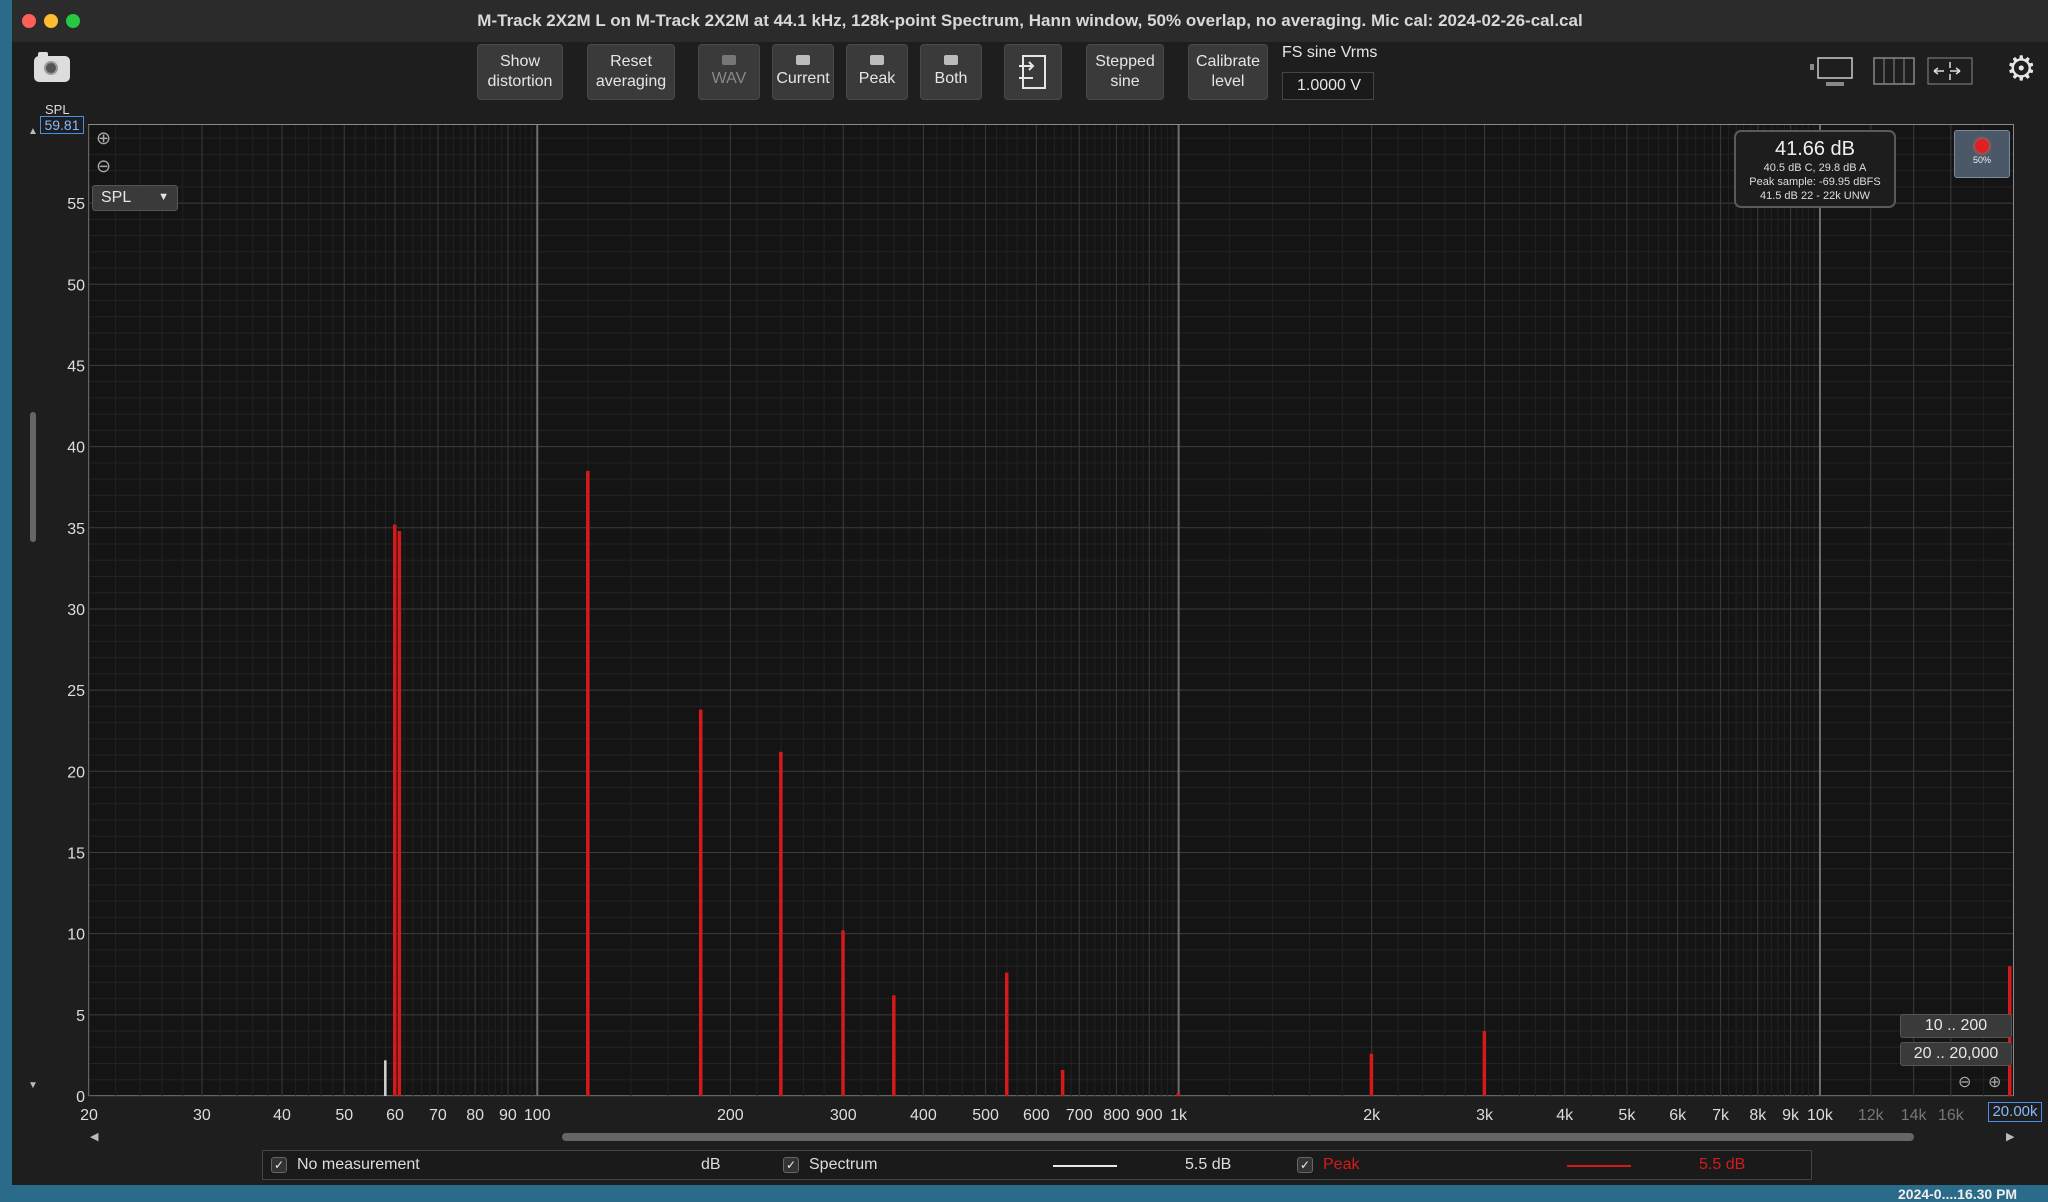 The height and width of the screenshot is (1202, 2048). I want to click on x-tick-label: 800, so click(1116, 1115).